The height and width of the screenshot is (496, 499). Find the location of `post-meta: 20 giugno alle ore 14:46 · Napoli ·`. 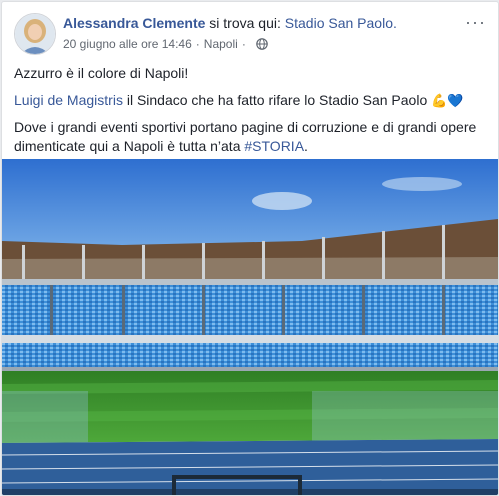

post-meta: 20 giugno alle ore 14:46 · Napoli · is located at coordinates (165, 44).